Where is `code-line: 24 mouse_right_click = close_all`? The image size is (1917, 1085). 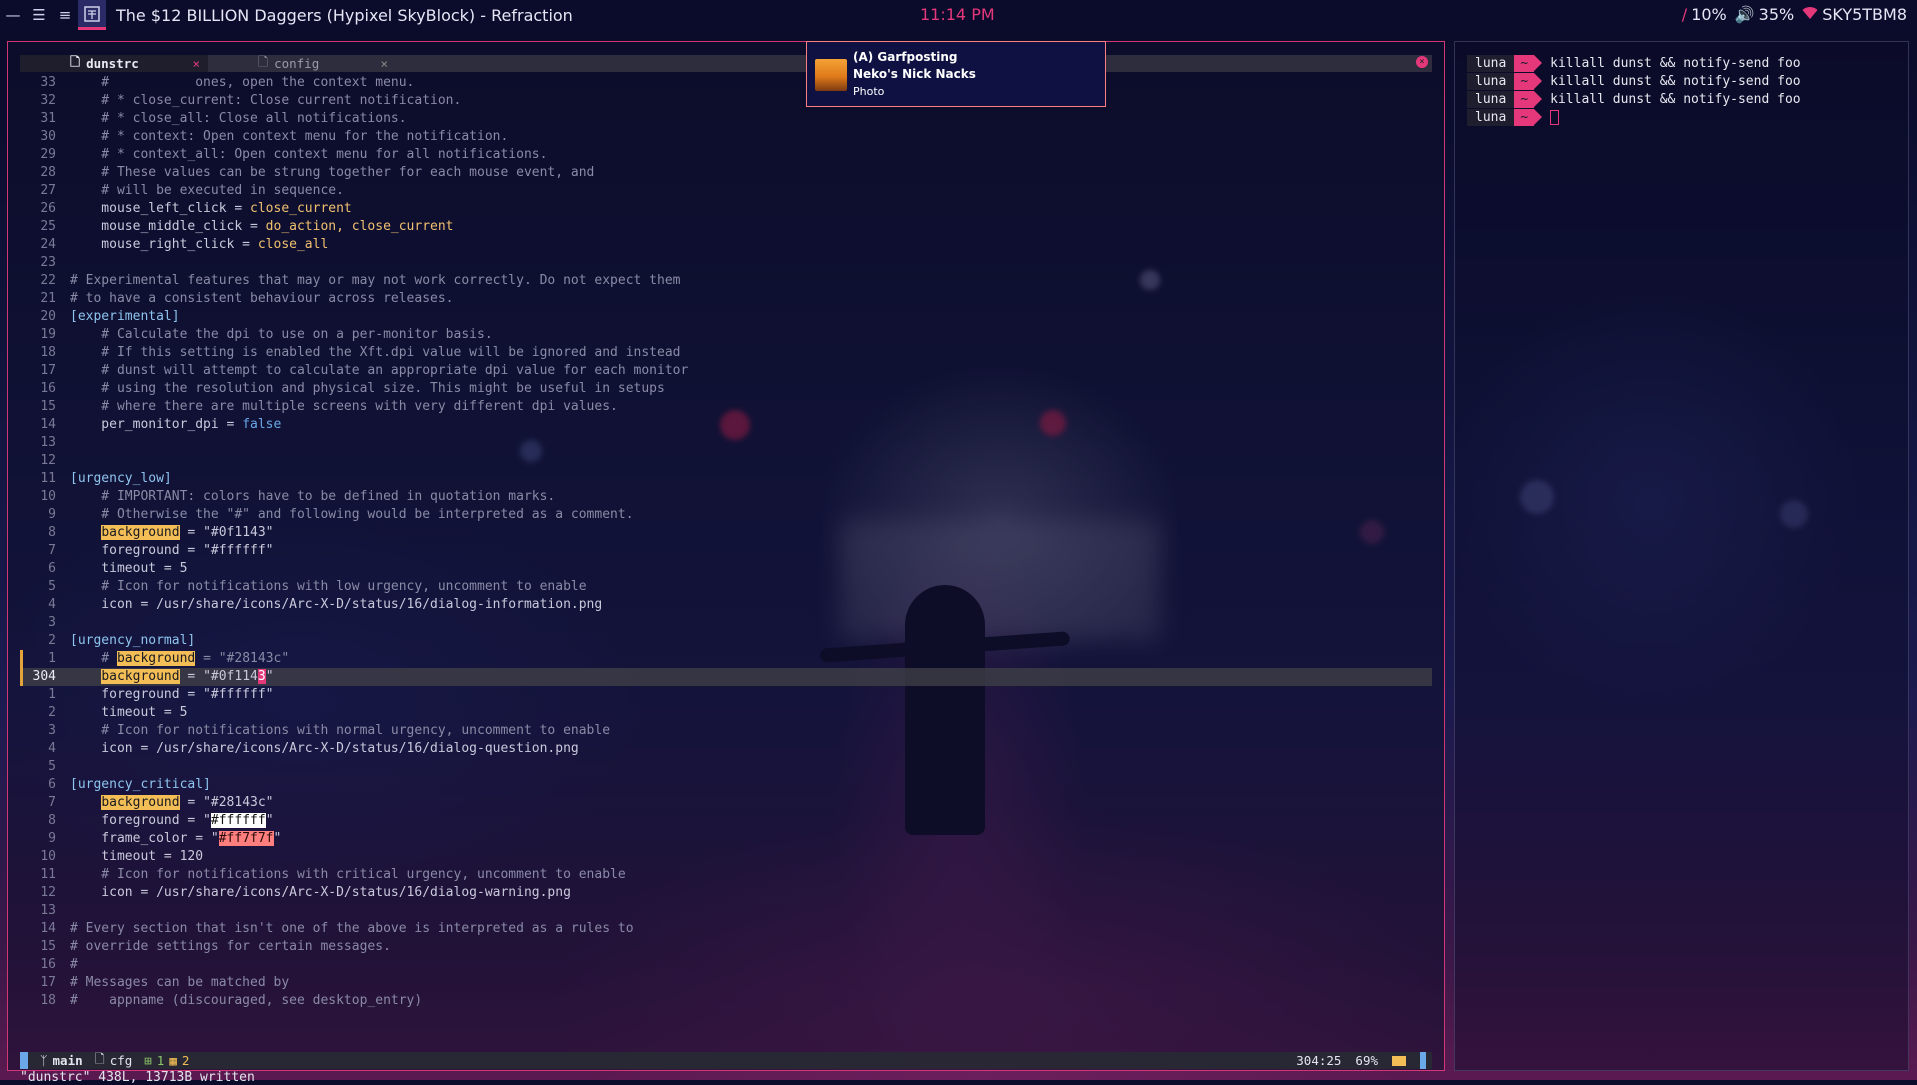
code-line: 24 mouse_right_click = close_all is located at coordinates (726, 245).